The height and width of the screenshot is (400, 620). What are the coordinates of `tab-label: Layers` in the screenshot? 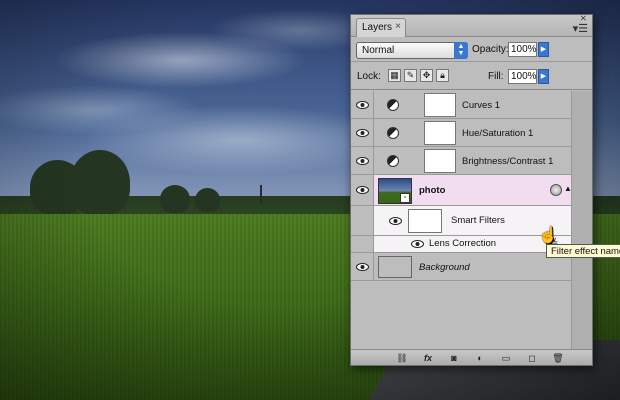 It's located at (377, 27).